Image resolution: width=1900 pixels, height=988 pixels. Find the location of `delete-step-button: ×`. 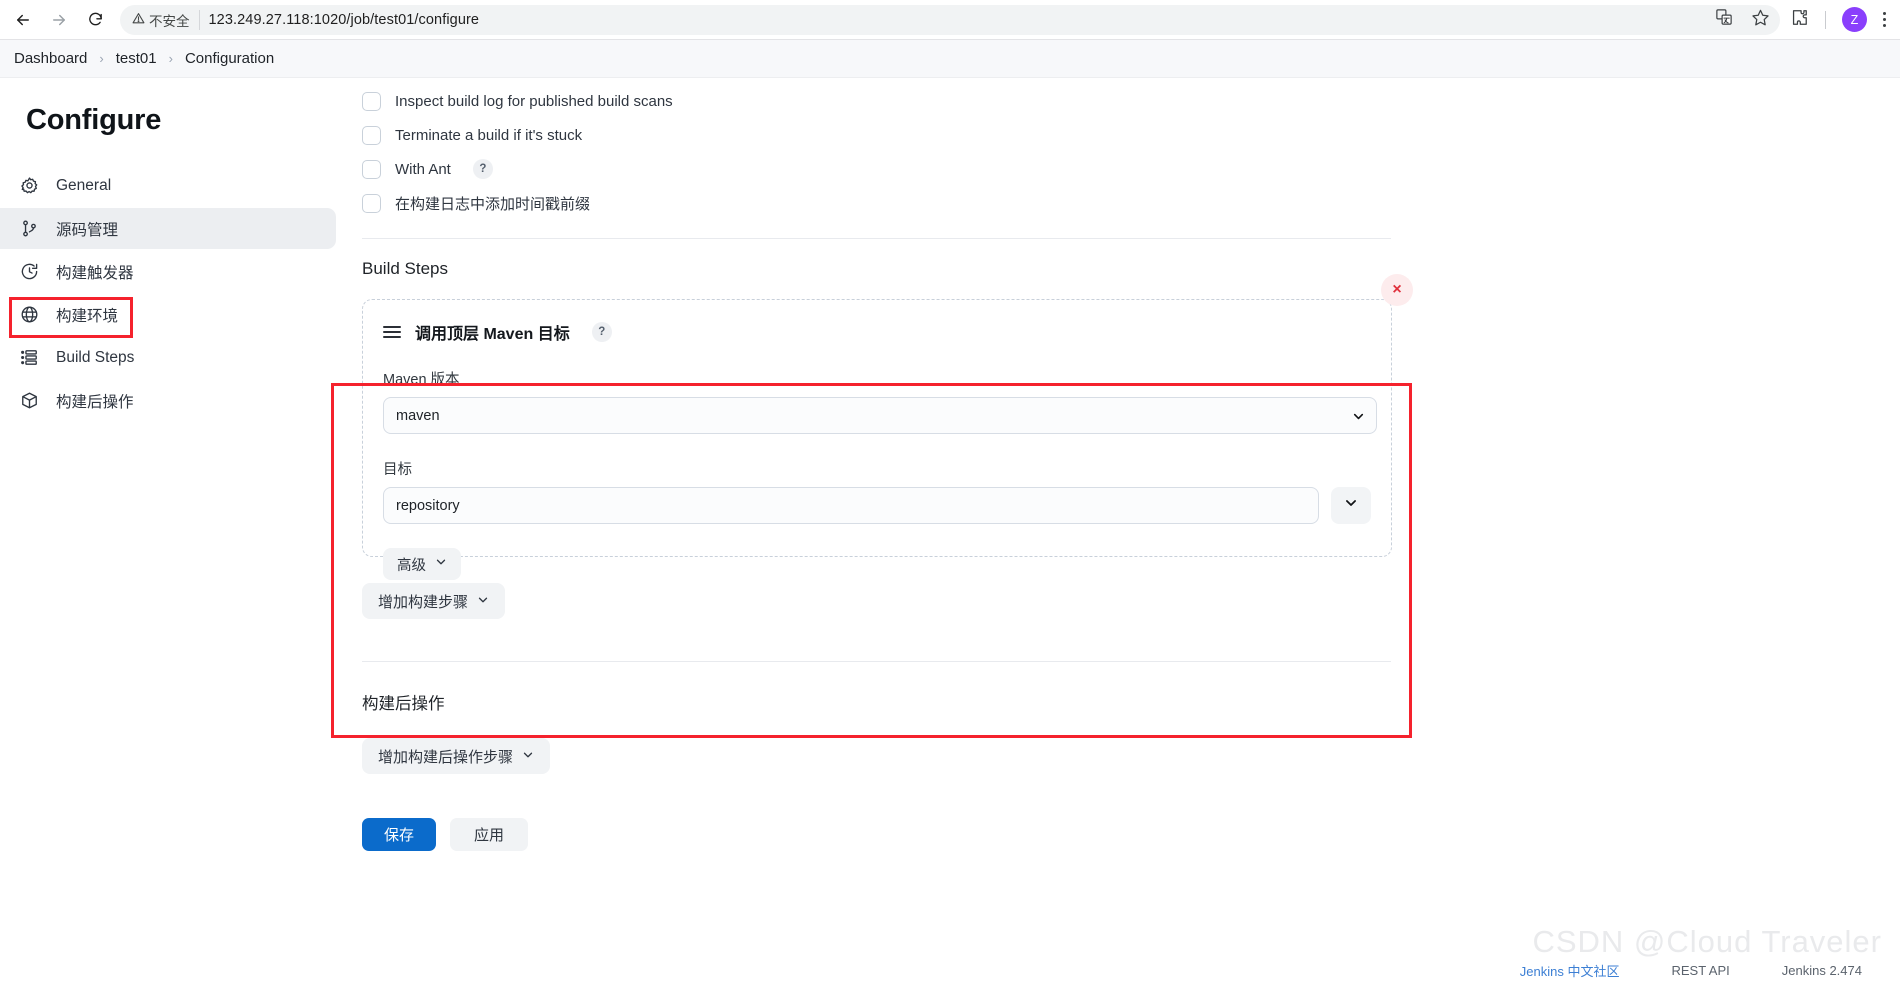

delete-step-button: × is located at coordinates (1397, 290).